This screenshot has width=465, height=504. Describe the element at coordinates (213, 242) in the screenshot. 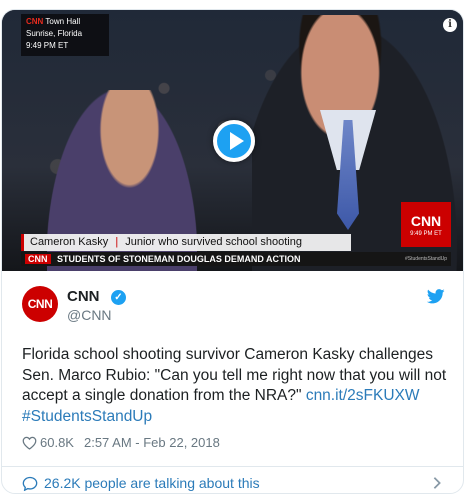

I see `lower-third-description: Junior who survived school shooting` at that location.